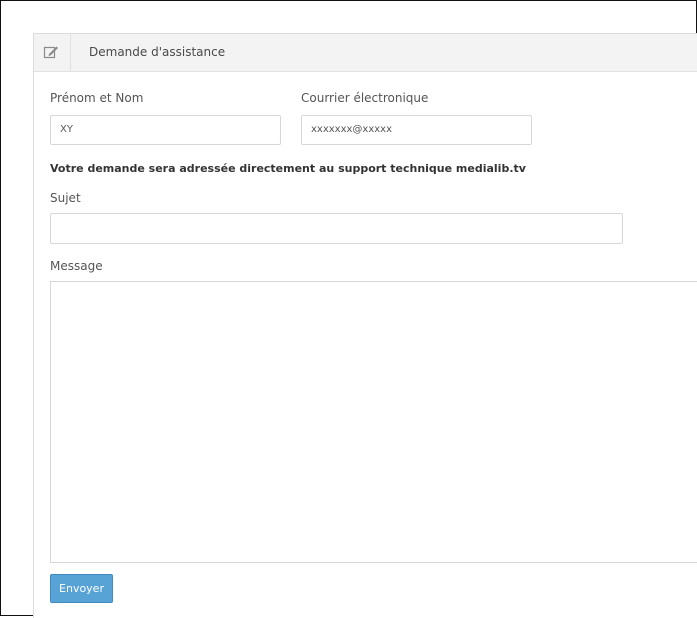 Image resolution: width=697 pixels, height=618 pixels. I want to click on panel-header: Demande d'assistance, so click(365, 53).